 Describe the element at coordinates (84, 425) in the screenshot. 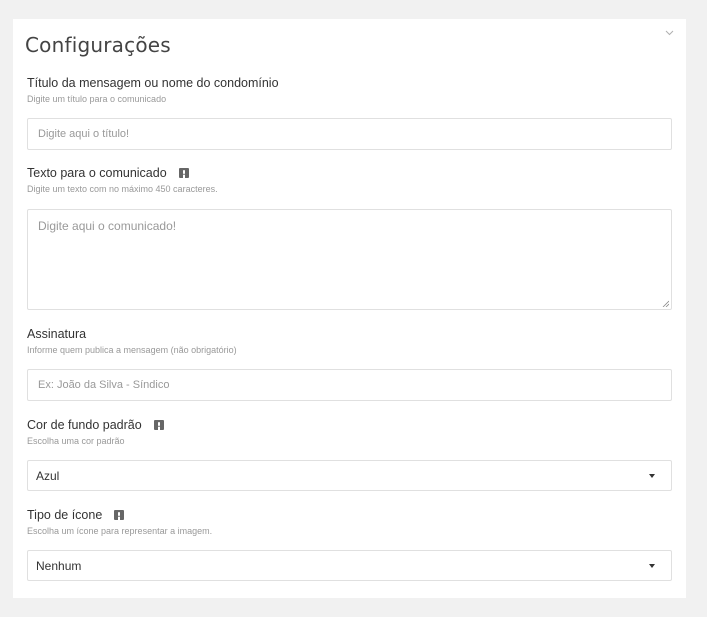

I see `color-label: Cor de fundo padrão` at that location.